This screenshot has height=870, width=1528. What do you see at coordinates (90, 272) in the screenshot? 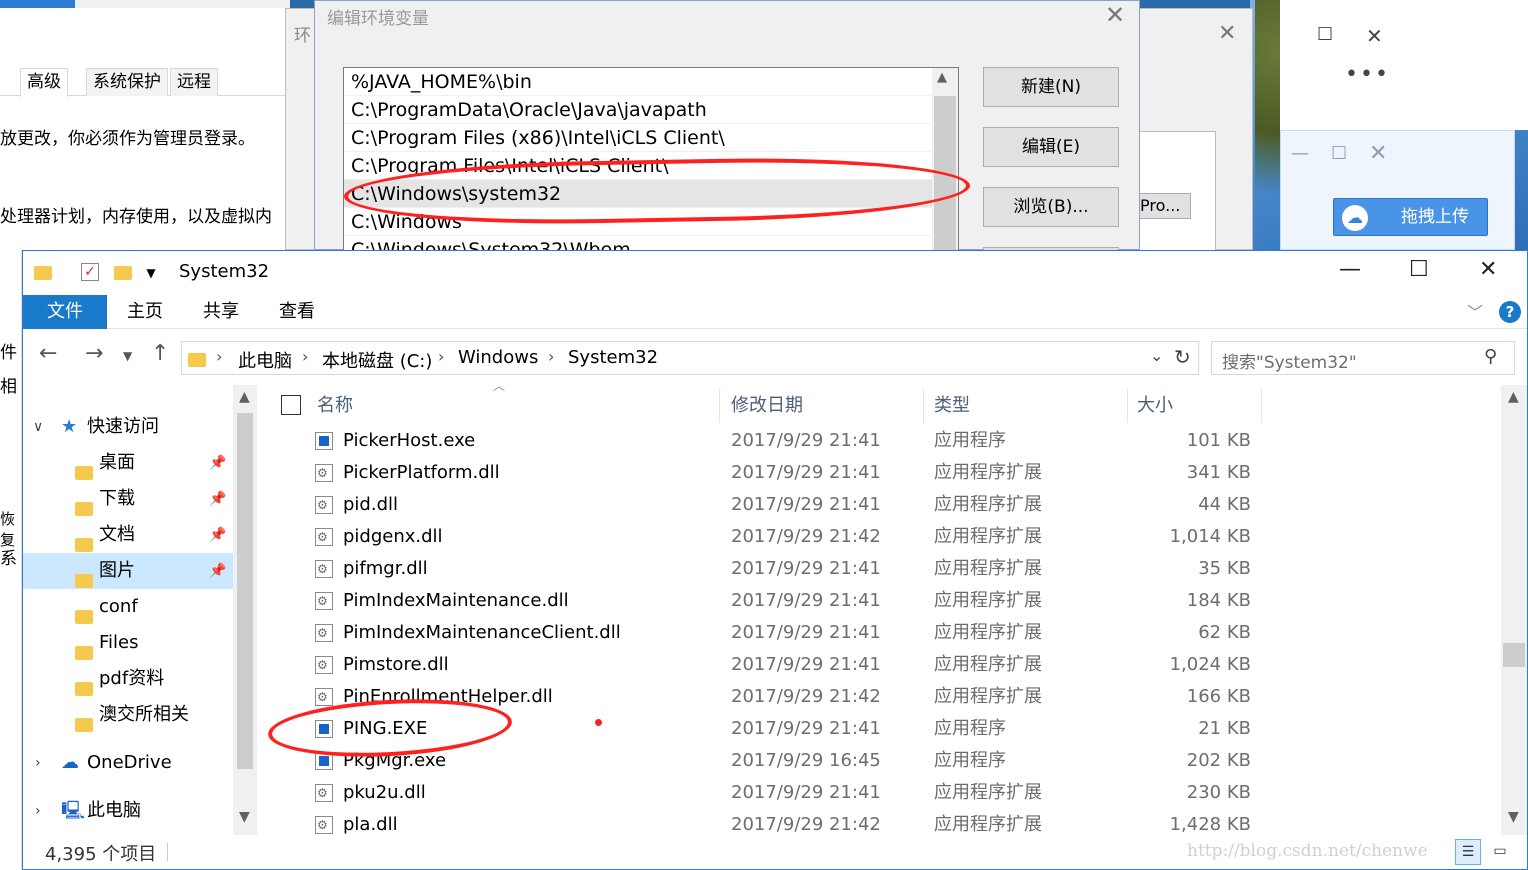
I see `properties-icon: ✓` at bounding box center [90, 272].